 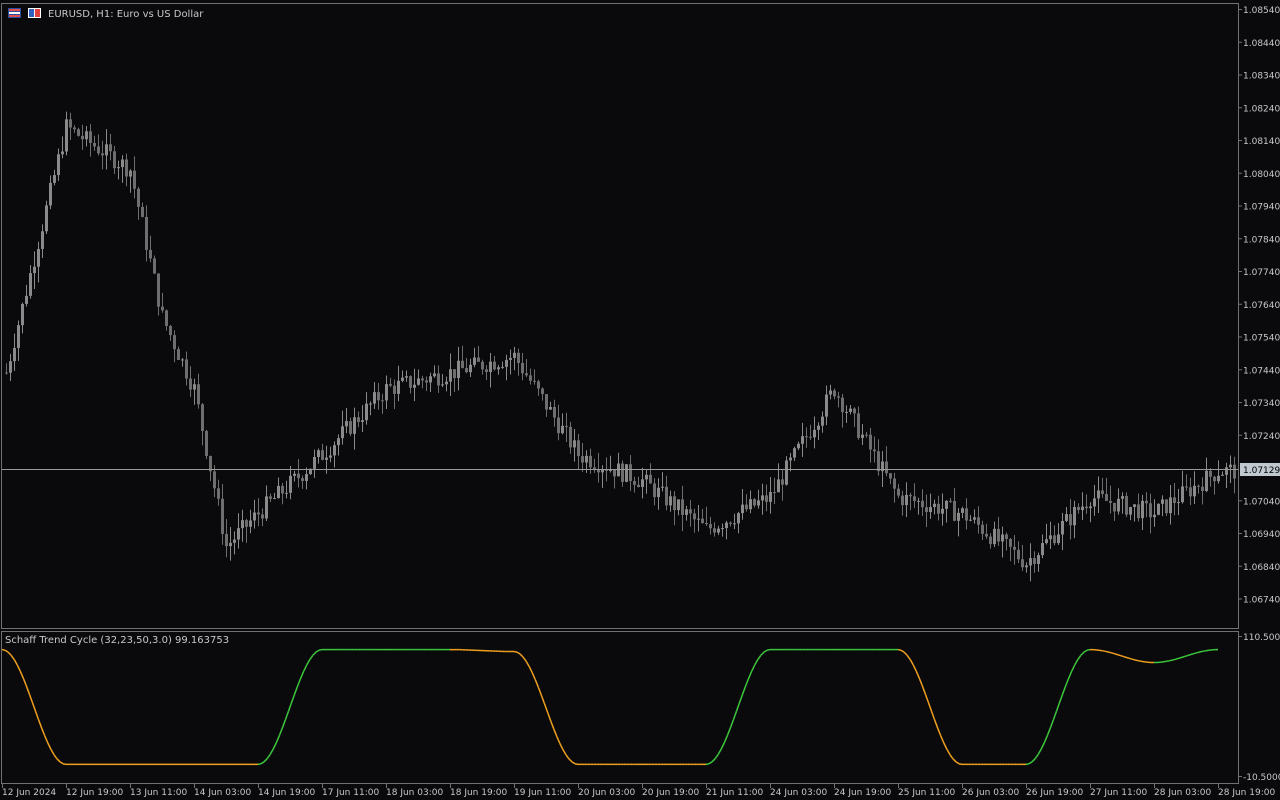 What do you see at coordinates (1259, 708) in the screenshot?
I see `indicator-scale: 110.5000 -10.5000` at bounding box center [1259, 708].